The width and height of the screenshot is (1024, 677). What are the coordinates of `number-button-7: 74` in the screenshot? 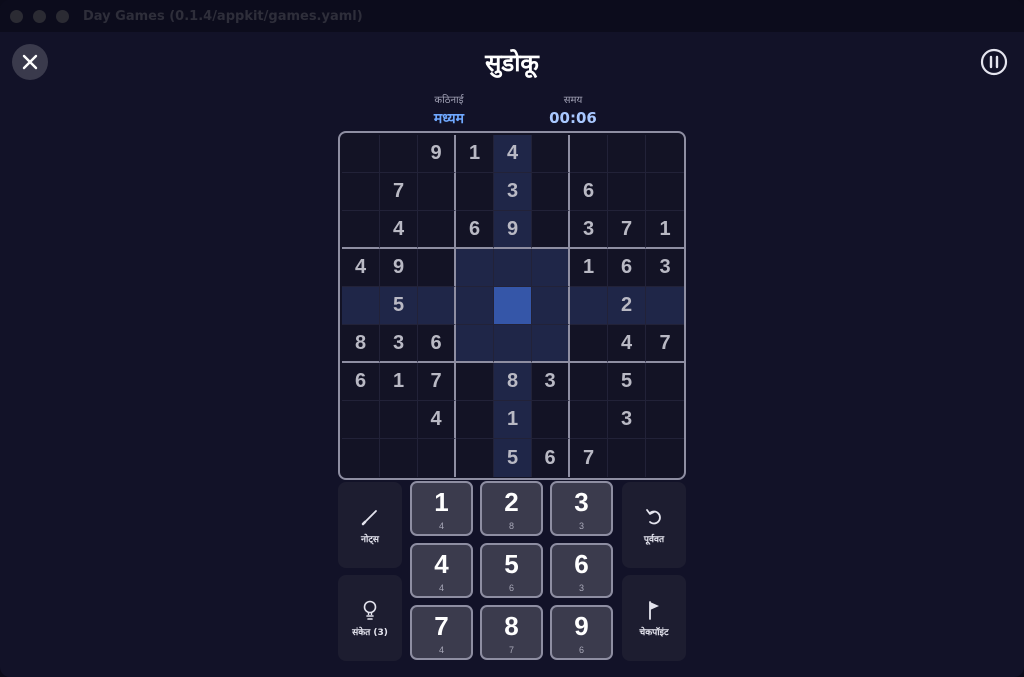 It's located at (441, 632).